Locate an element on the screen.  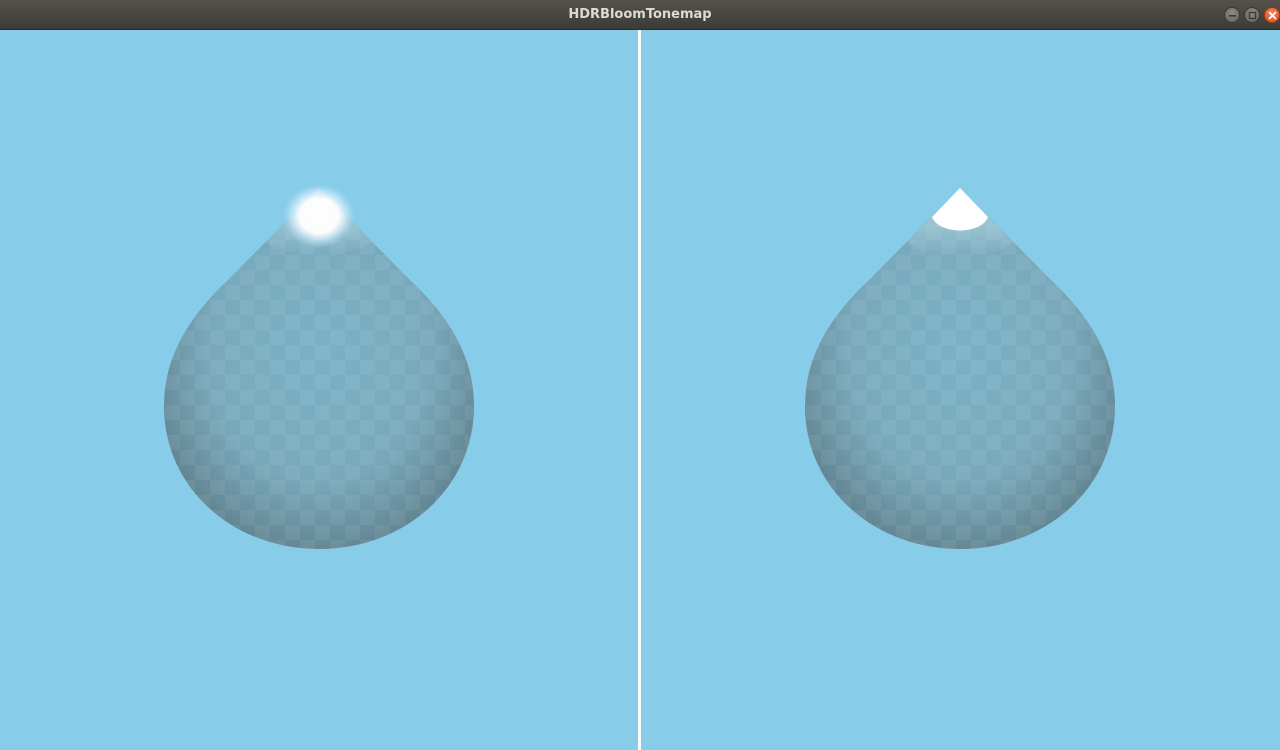
maximize-button is located at coordinates (1252, 15).